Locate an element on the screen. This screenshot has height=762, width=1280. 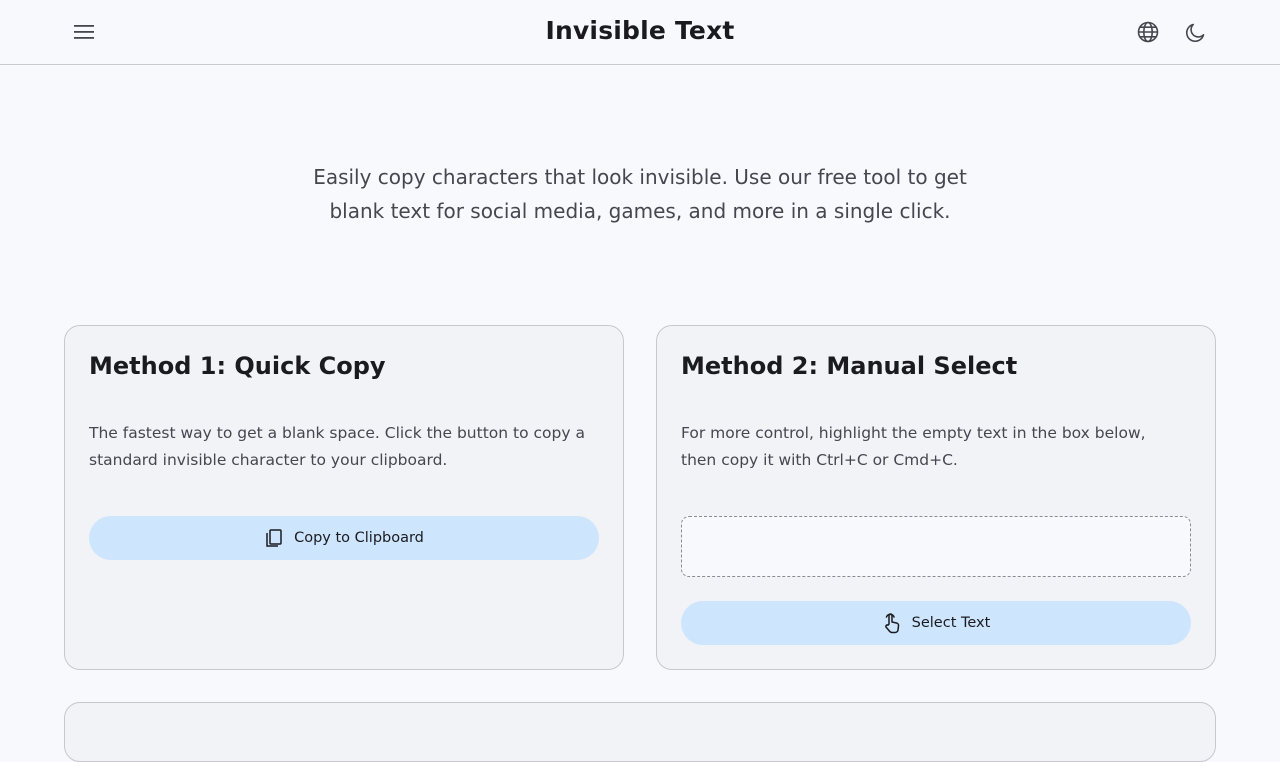
method2-title: Method 2: Manual Select is located at coordinates (849, 366).